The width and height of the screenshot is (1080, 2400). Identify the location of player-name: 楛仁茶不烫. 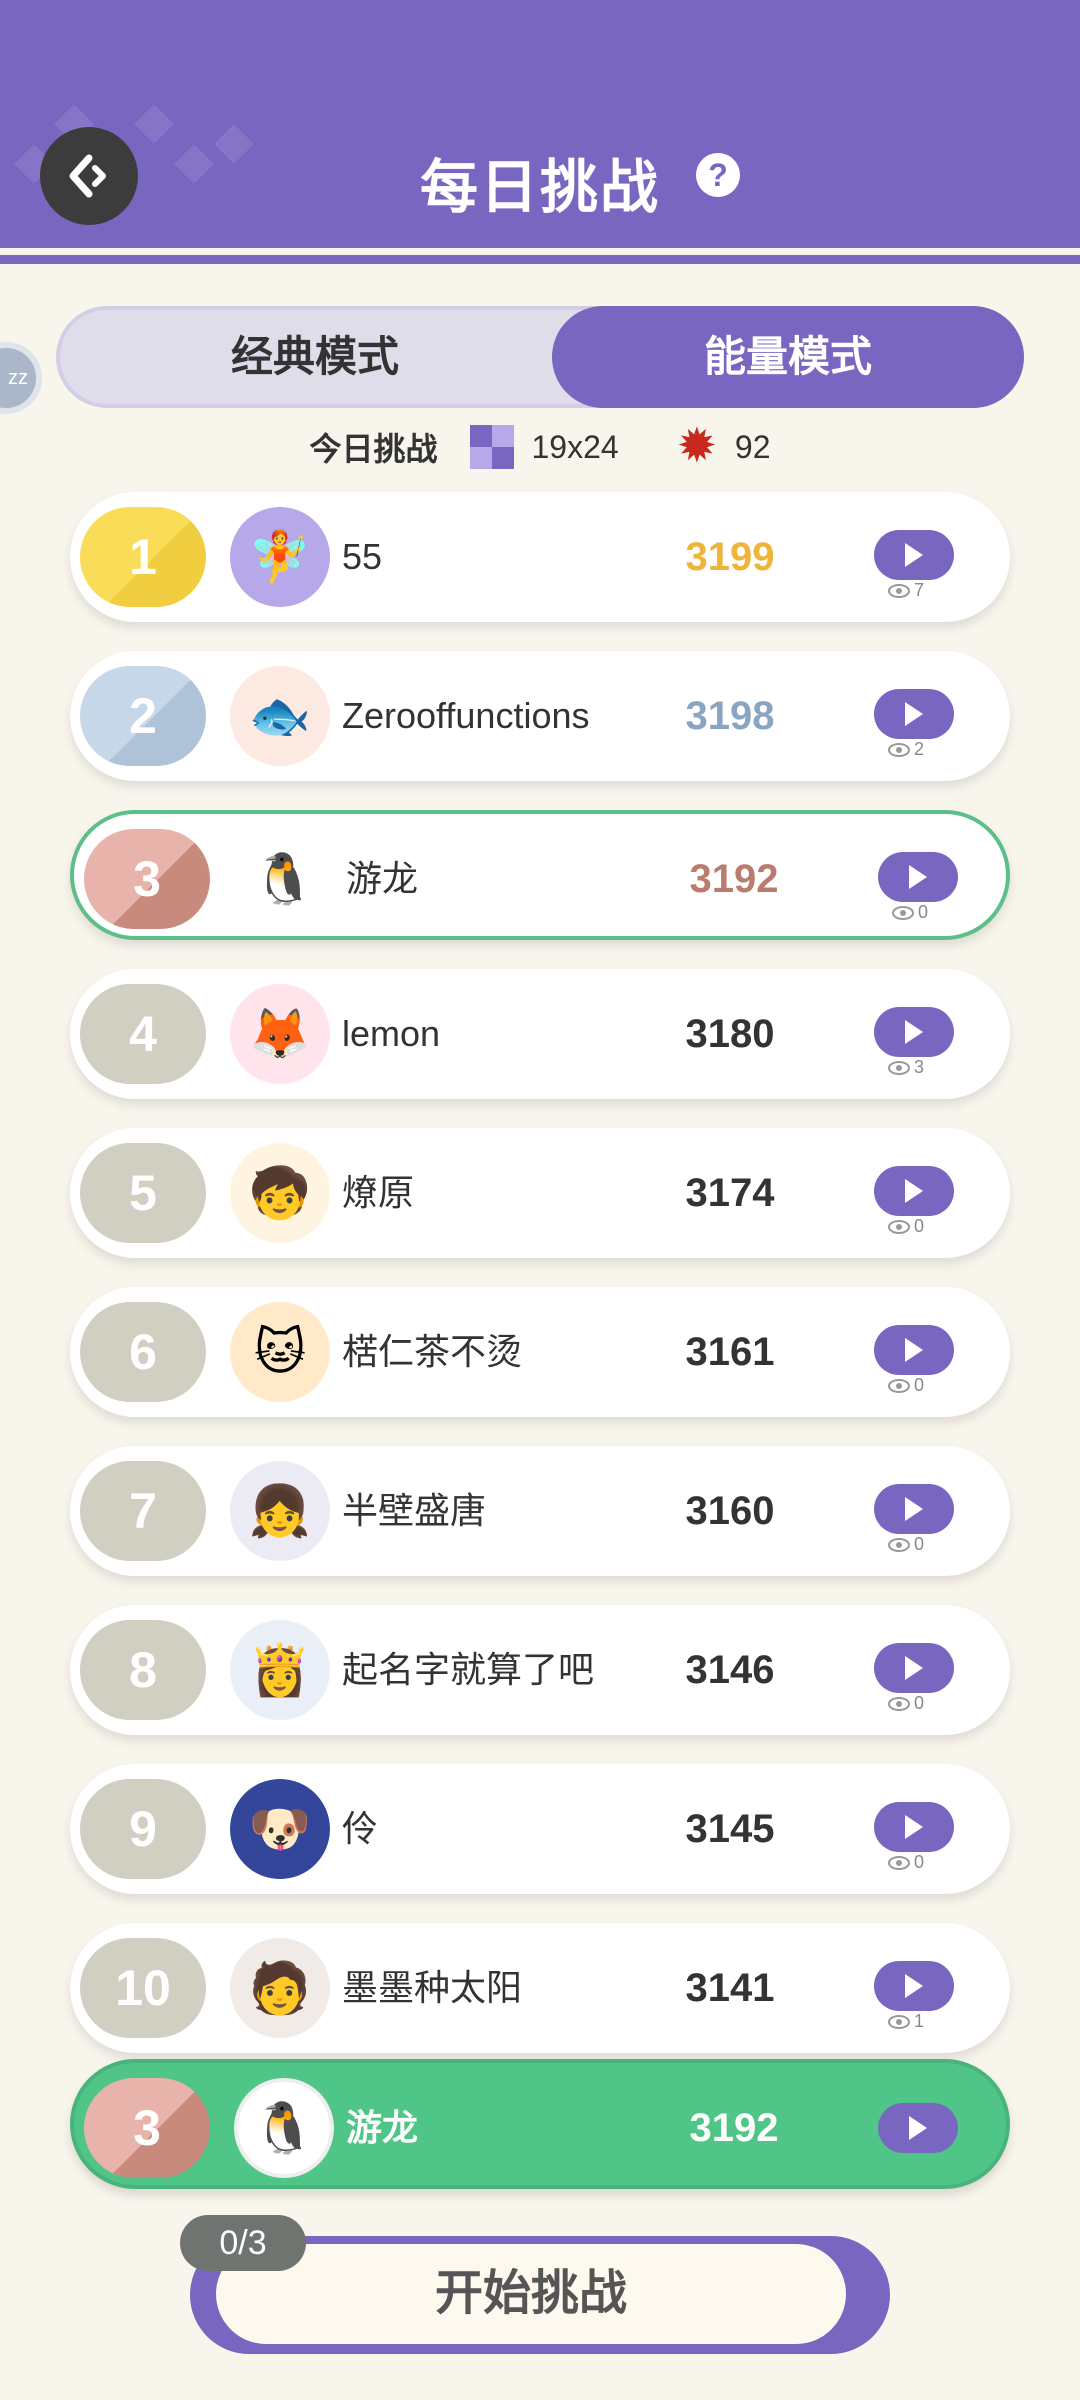
(432, 1351).